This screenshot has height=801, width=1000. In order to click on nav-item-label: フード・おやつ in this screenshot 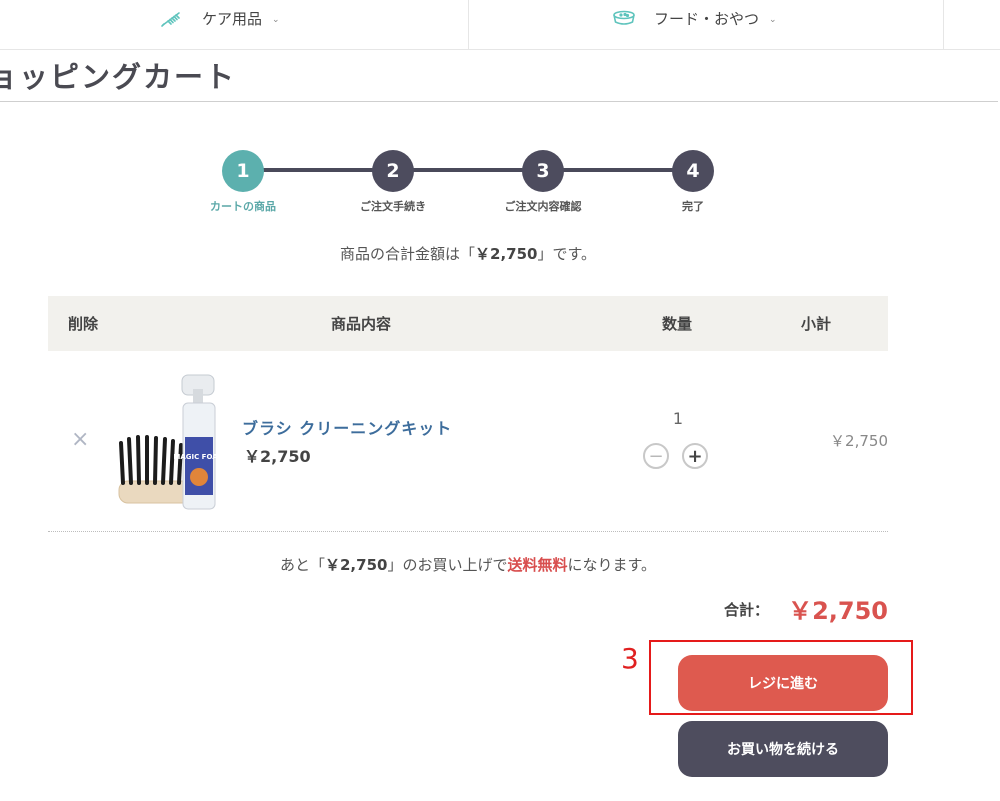, I will do `click(707, 18)`.